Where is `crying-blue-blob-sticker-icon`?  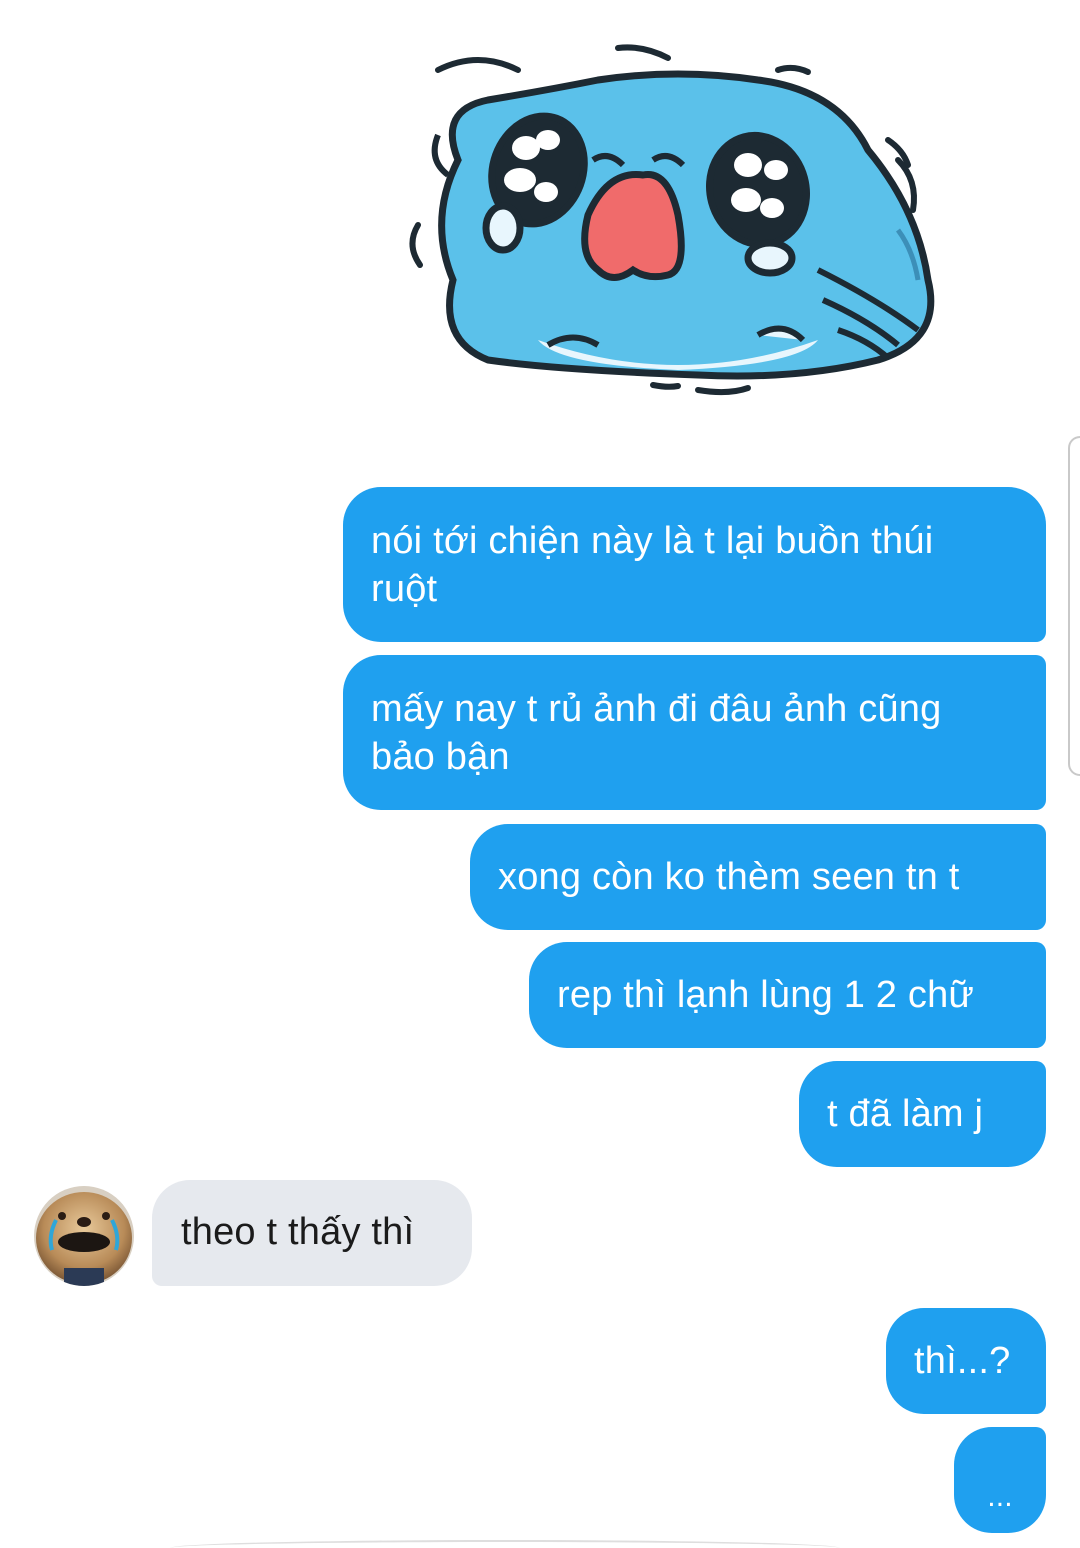 crying-blue-blob-sticker-icon is located at coordinates (672, 220).